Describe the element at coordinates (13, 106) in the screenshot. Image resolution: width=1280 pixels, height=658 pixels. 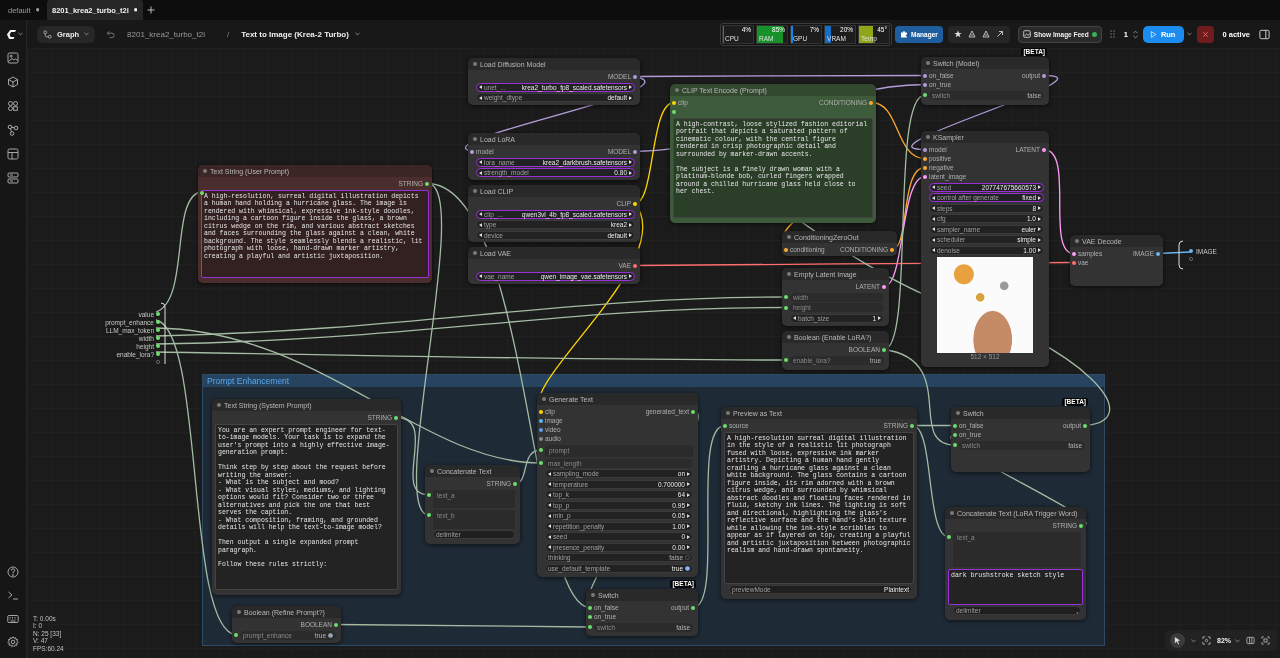
I see `circles-icon` at that location.